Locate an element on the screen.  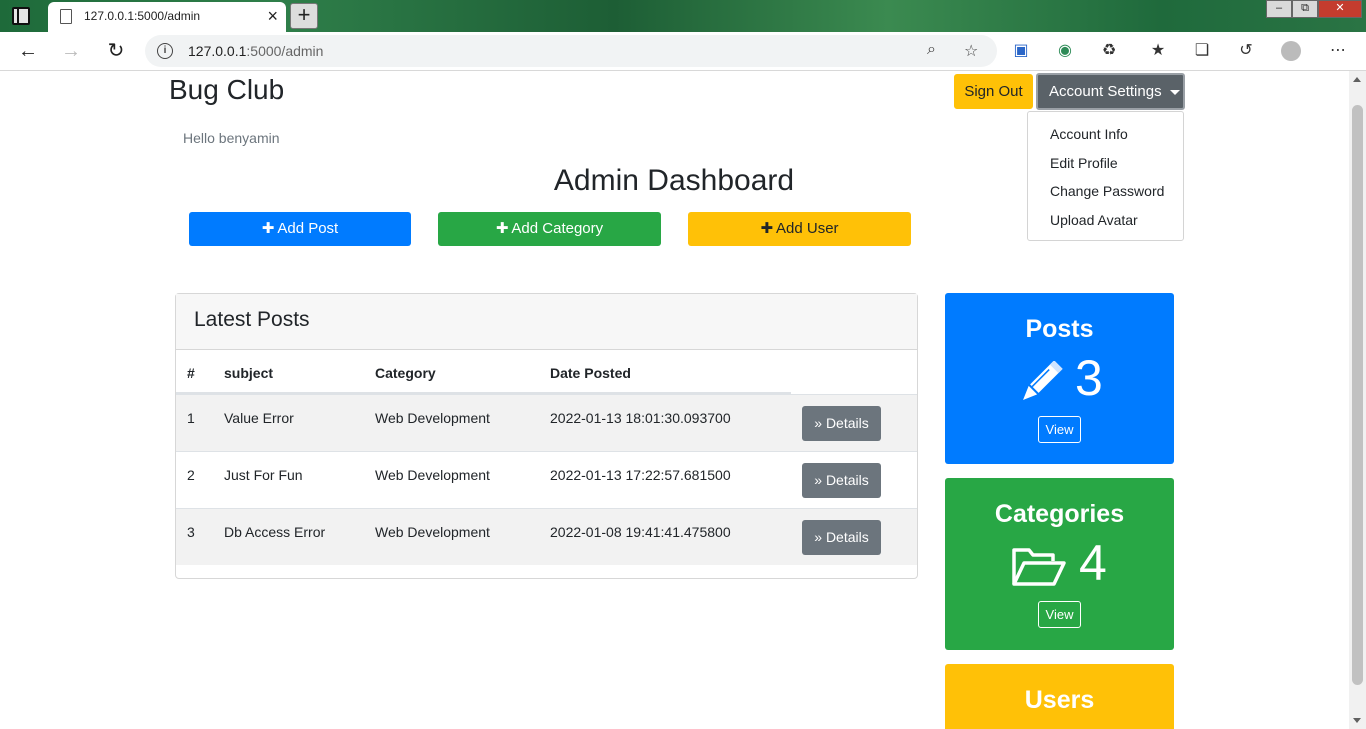
new-tab-button: + is located at coordinates (304, 16).